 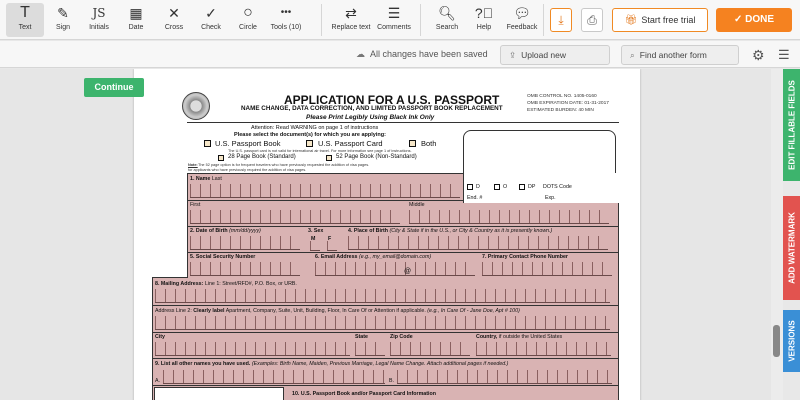 I want to click on other-names-label: 9. List all other names you have used., so click(x=203, y=364).